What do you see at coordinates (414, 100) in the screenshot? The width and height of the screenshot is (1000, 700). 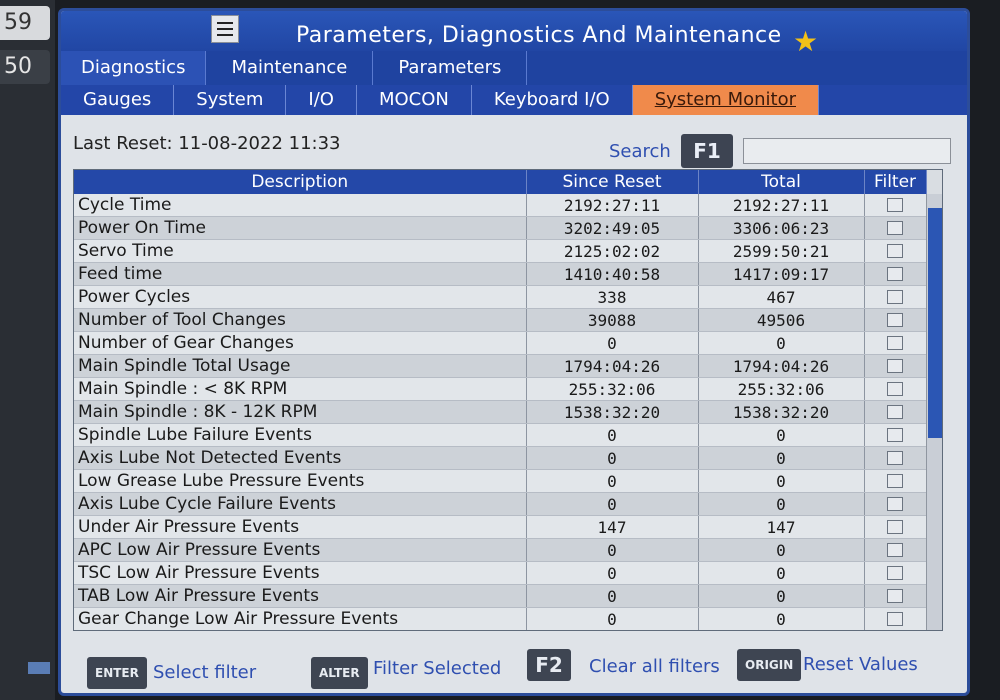 I see `subtab-mocon: MOCON` at bounding box center [414, 100].